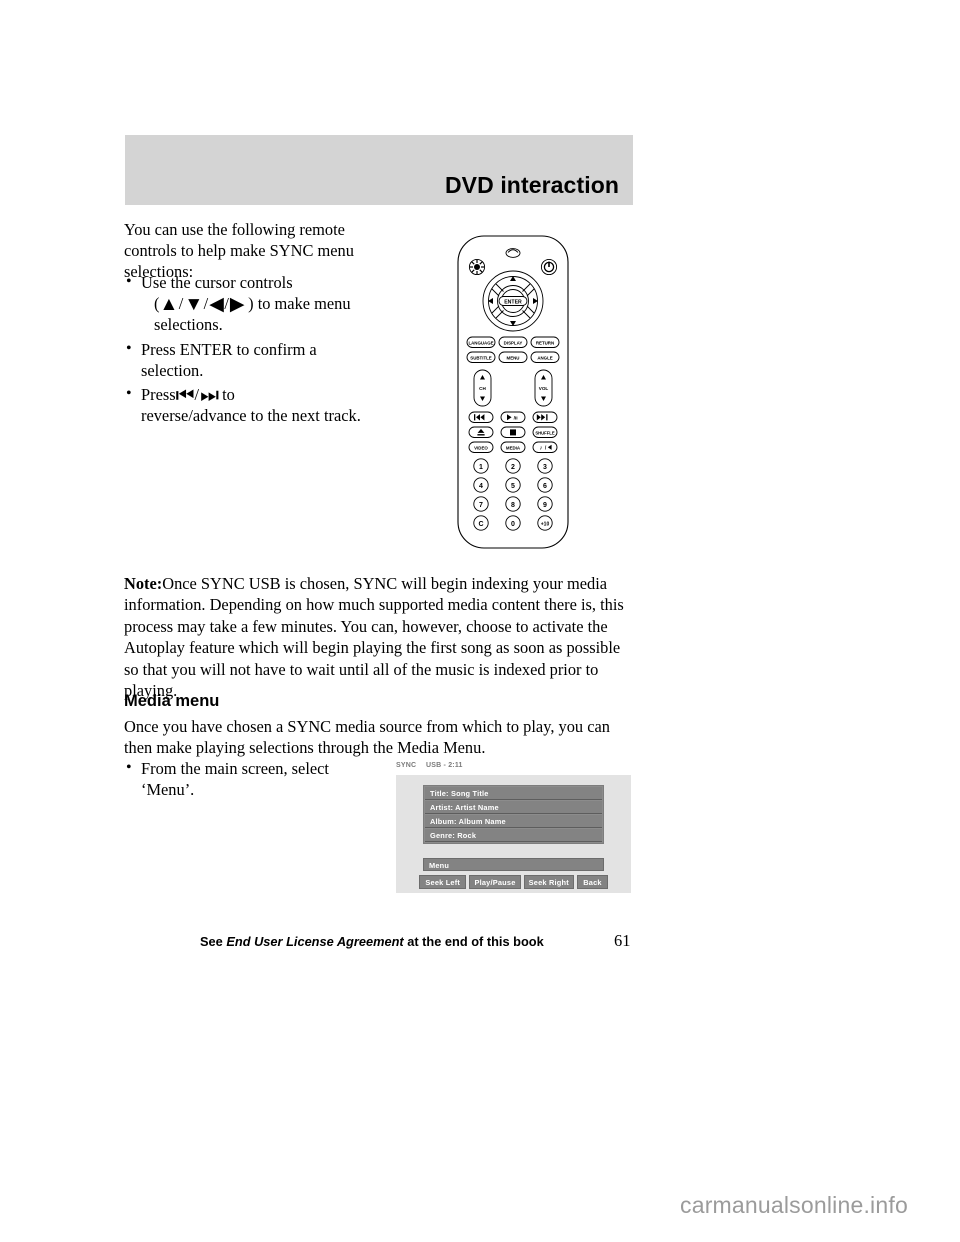 The width and height of the screenshot is (960, 1242). What do you see at coordinates (513, 342) in the screenshot?
I see `svg-text: DISPLAY` at bounding box center [513, 342].